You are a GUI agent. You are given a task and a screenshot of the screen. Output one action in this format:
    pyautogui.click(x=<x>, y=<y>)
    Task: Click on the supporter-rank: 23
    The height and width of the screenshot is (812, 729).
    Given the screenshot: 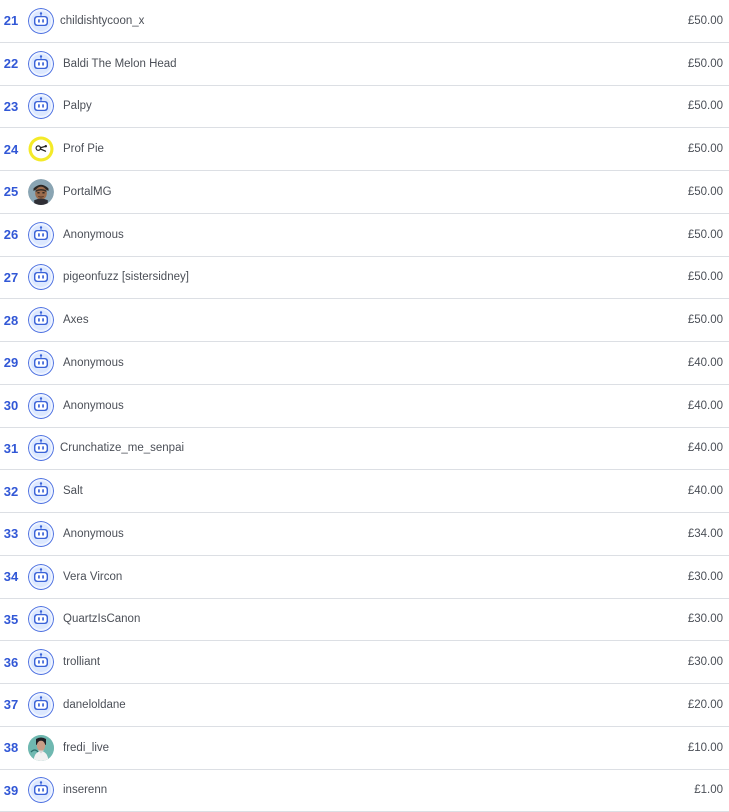 What is the action you would take?
    pyautogui.click(x=11, y=107)
    